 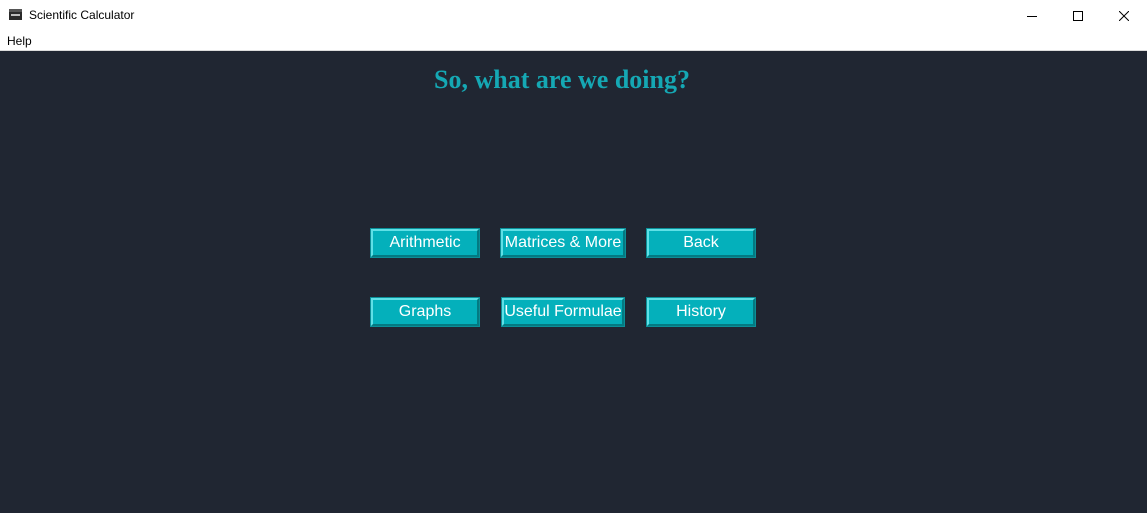 What do you see at coordinates (15, 14) in the screenshot?
I see `calculator-app-icon` at bounding box center [15, 14].